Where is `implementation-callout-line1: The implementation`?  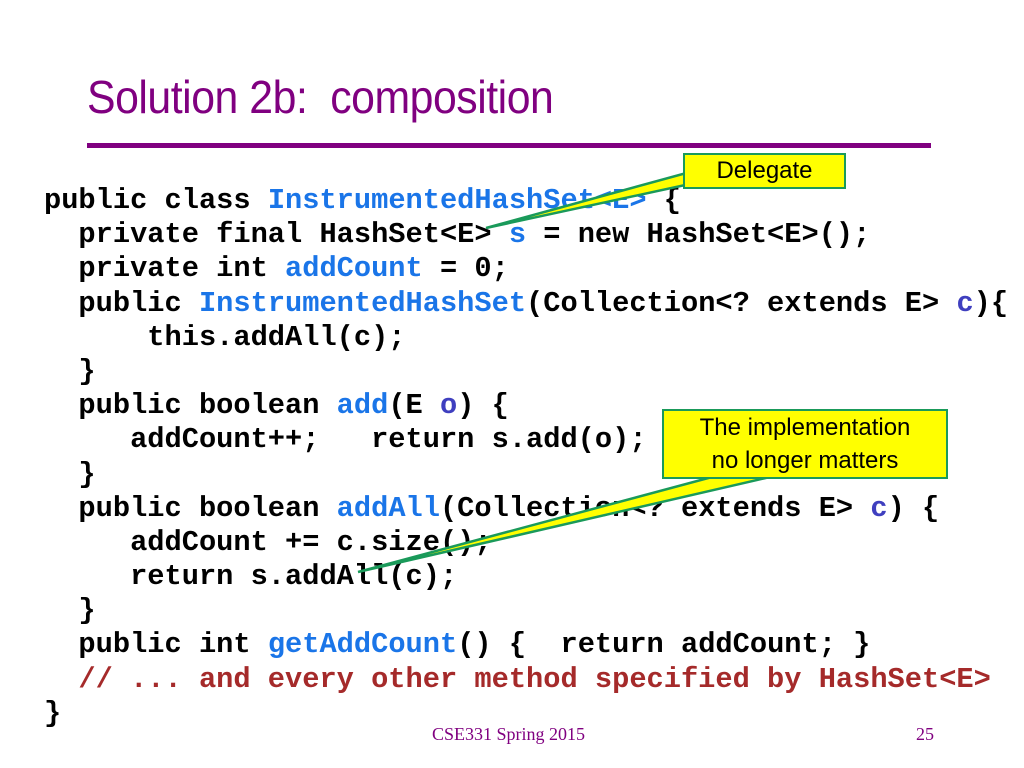
implementation-callout-line1: The implementation is located at coordinates (805, 427).